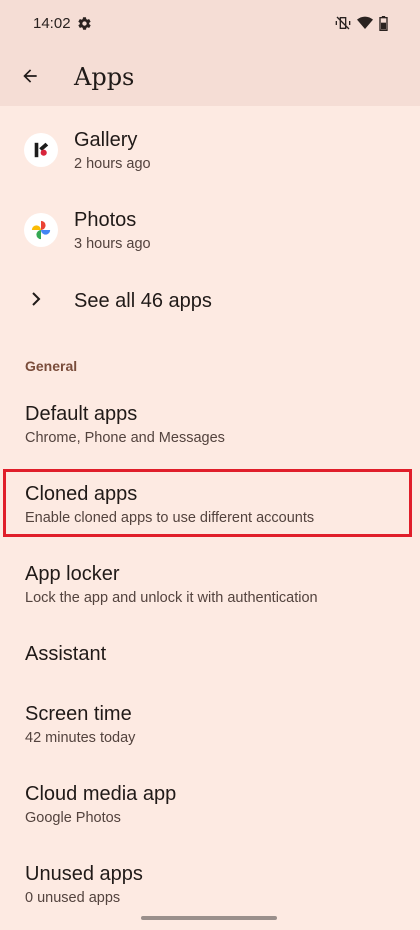  Describe the element at coordinates (210, 77) in the screenshot. I see `app-bar: Apps` at that location.